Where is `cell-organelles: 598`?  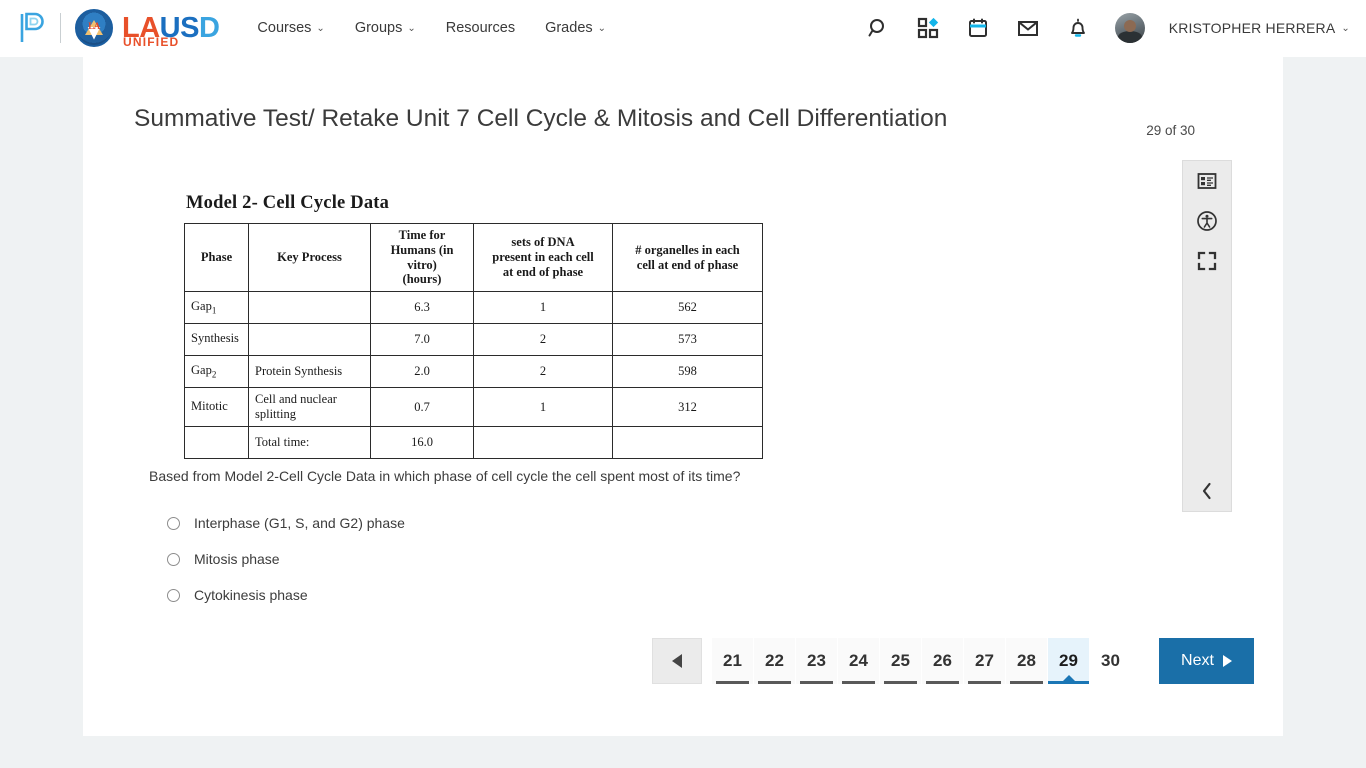
cell-organelles: 598 is located at coordinates (687, 371).